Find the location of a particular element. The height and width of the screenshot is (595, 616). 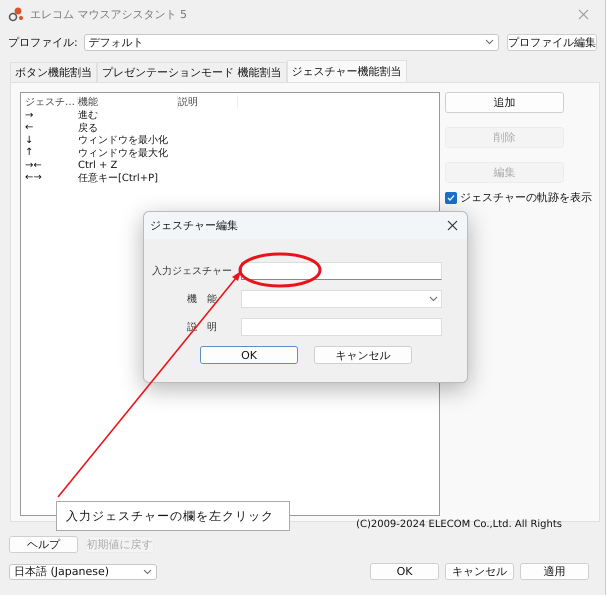

function-cell-text: ウィンドウを最小化 is located at coordinates (123, 141).